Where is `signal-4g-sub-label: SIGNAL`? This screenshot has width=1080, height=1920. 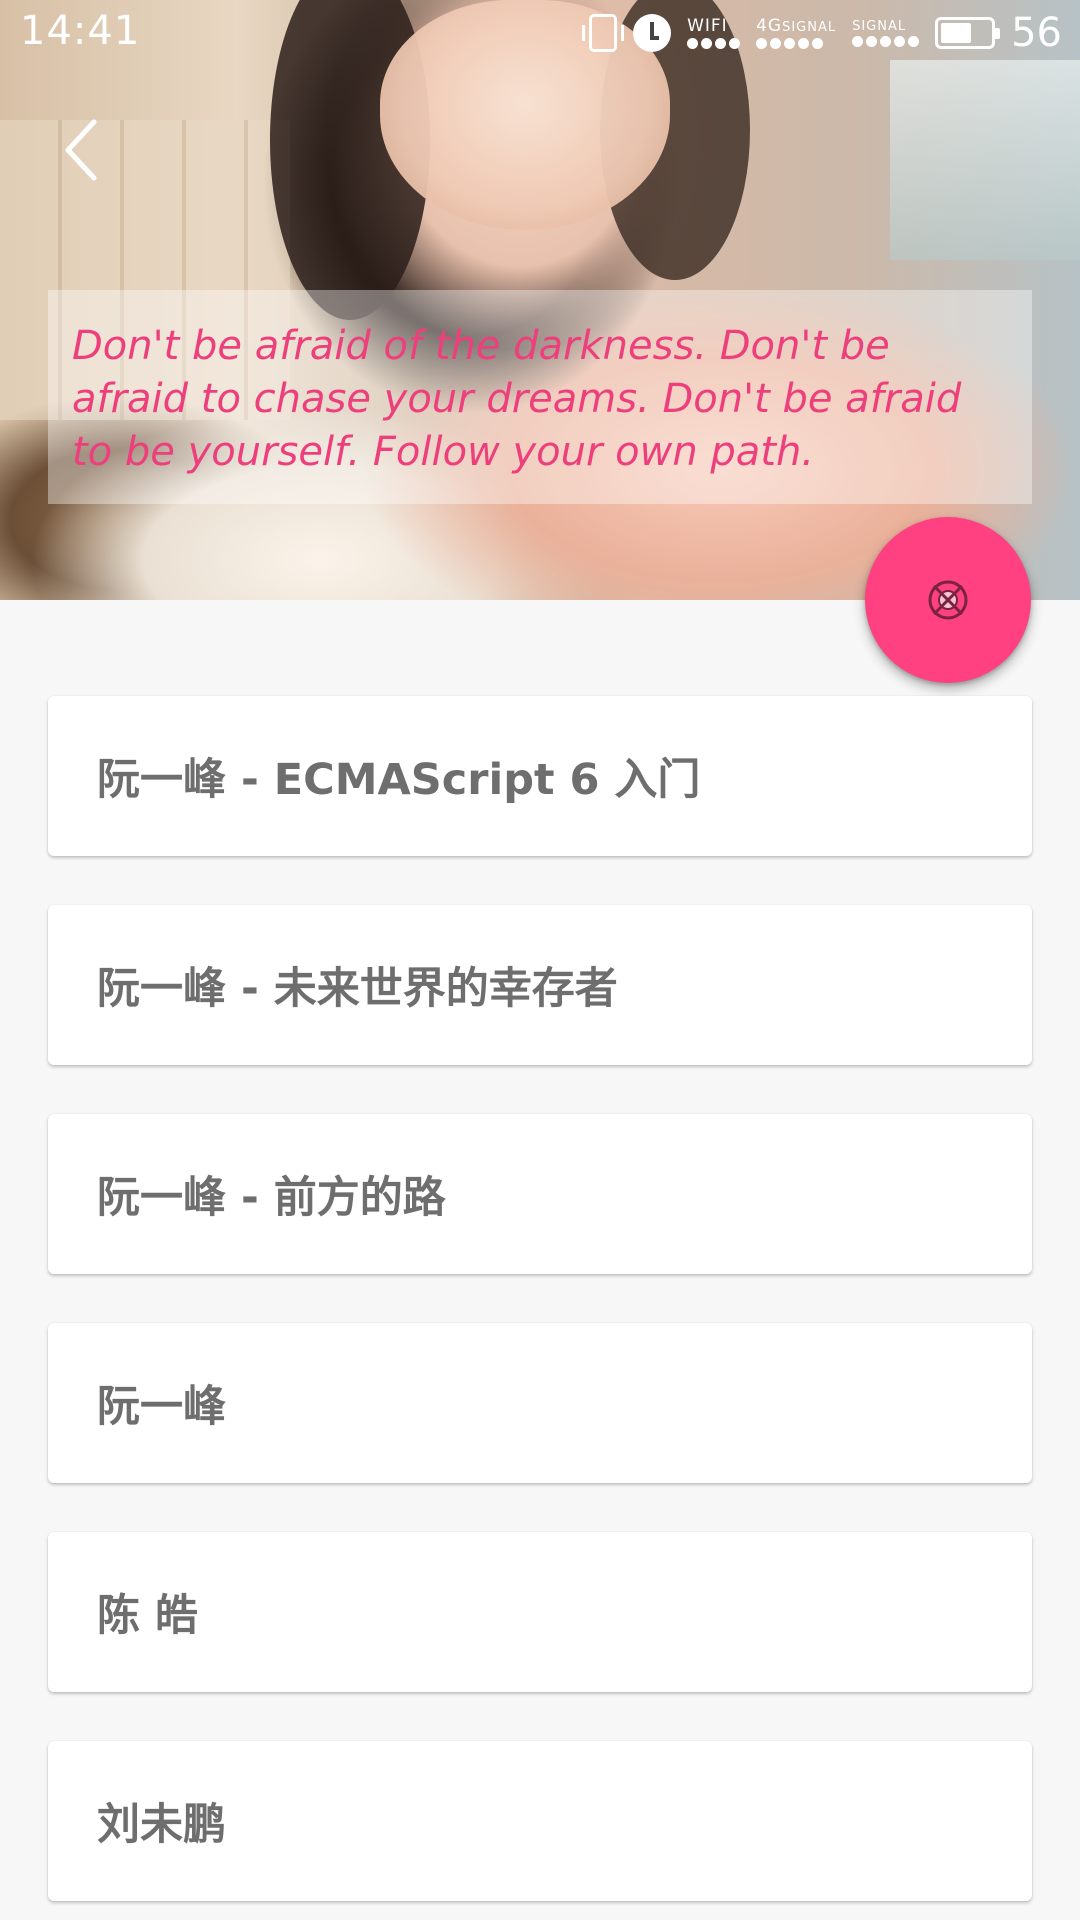
signal-4g-sub-label: SIGNAL is located at coordinates (809, 27).